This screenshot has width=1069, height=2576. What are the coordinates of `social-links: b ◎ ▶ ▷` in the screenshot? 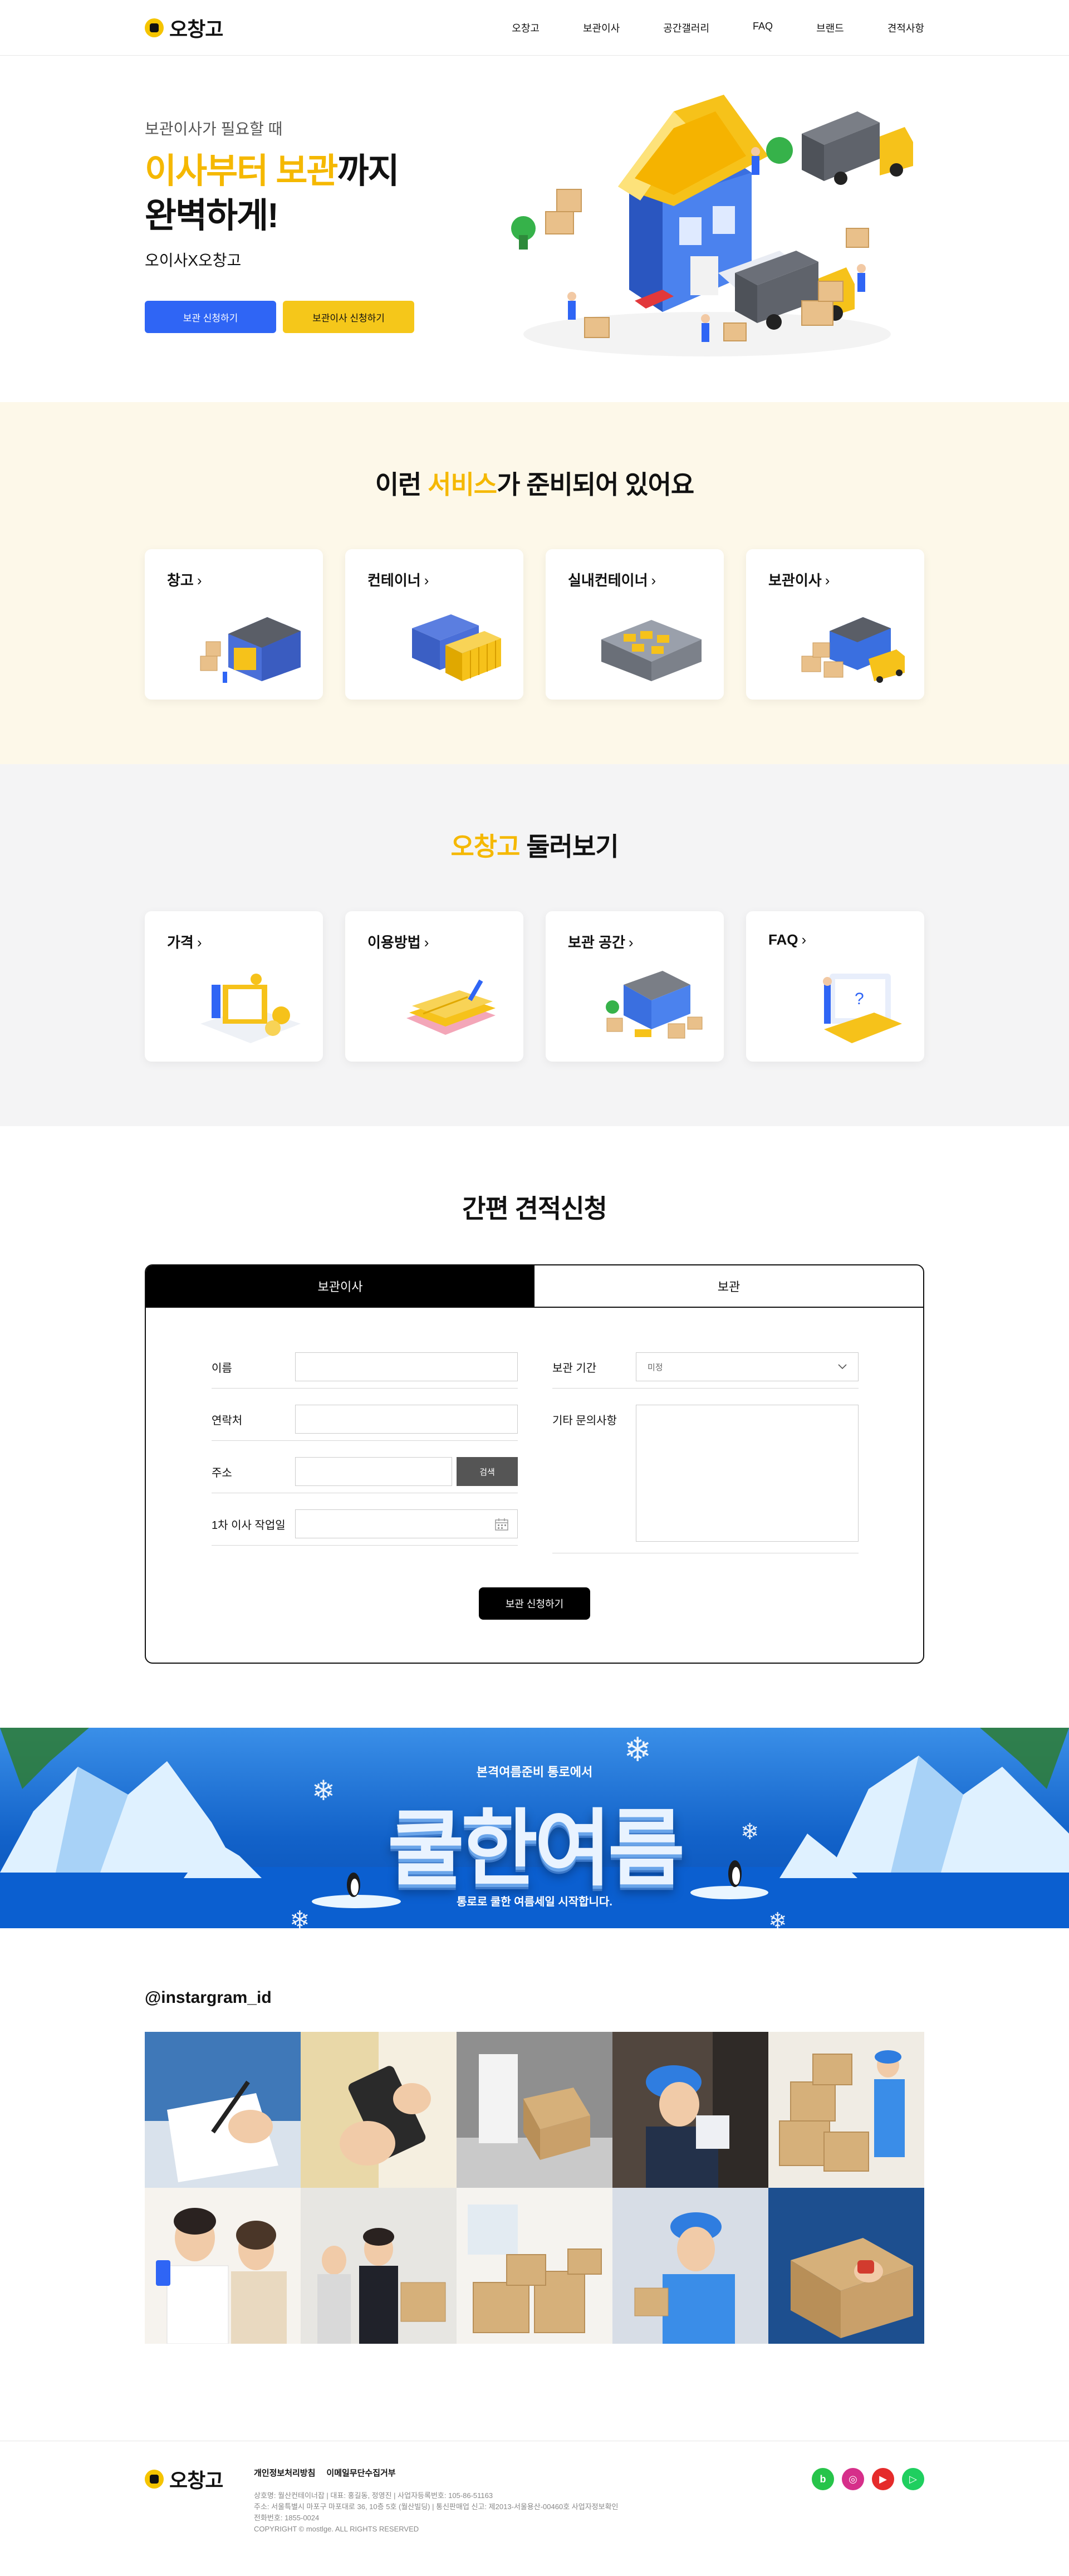 It's located at (868, 2479).